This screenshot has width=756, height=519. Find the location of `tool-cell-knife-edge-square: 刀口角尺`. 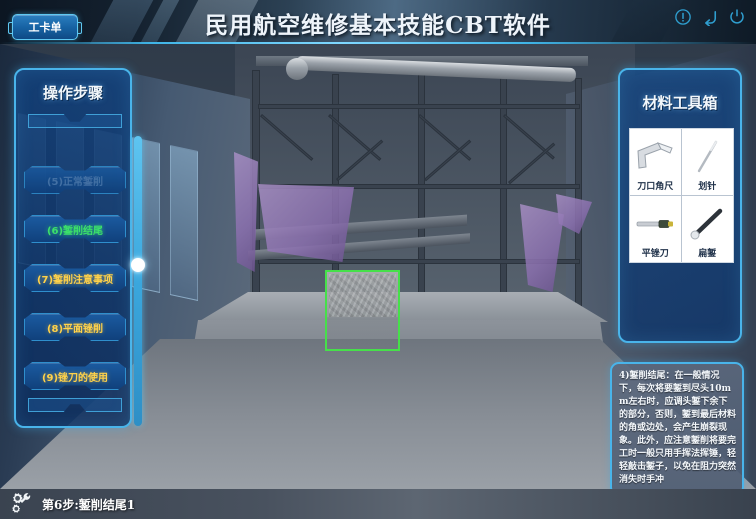

tool-cell-knife-edge-square: 刀口角尺 is located at coordinates (656, 162).